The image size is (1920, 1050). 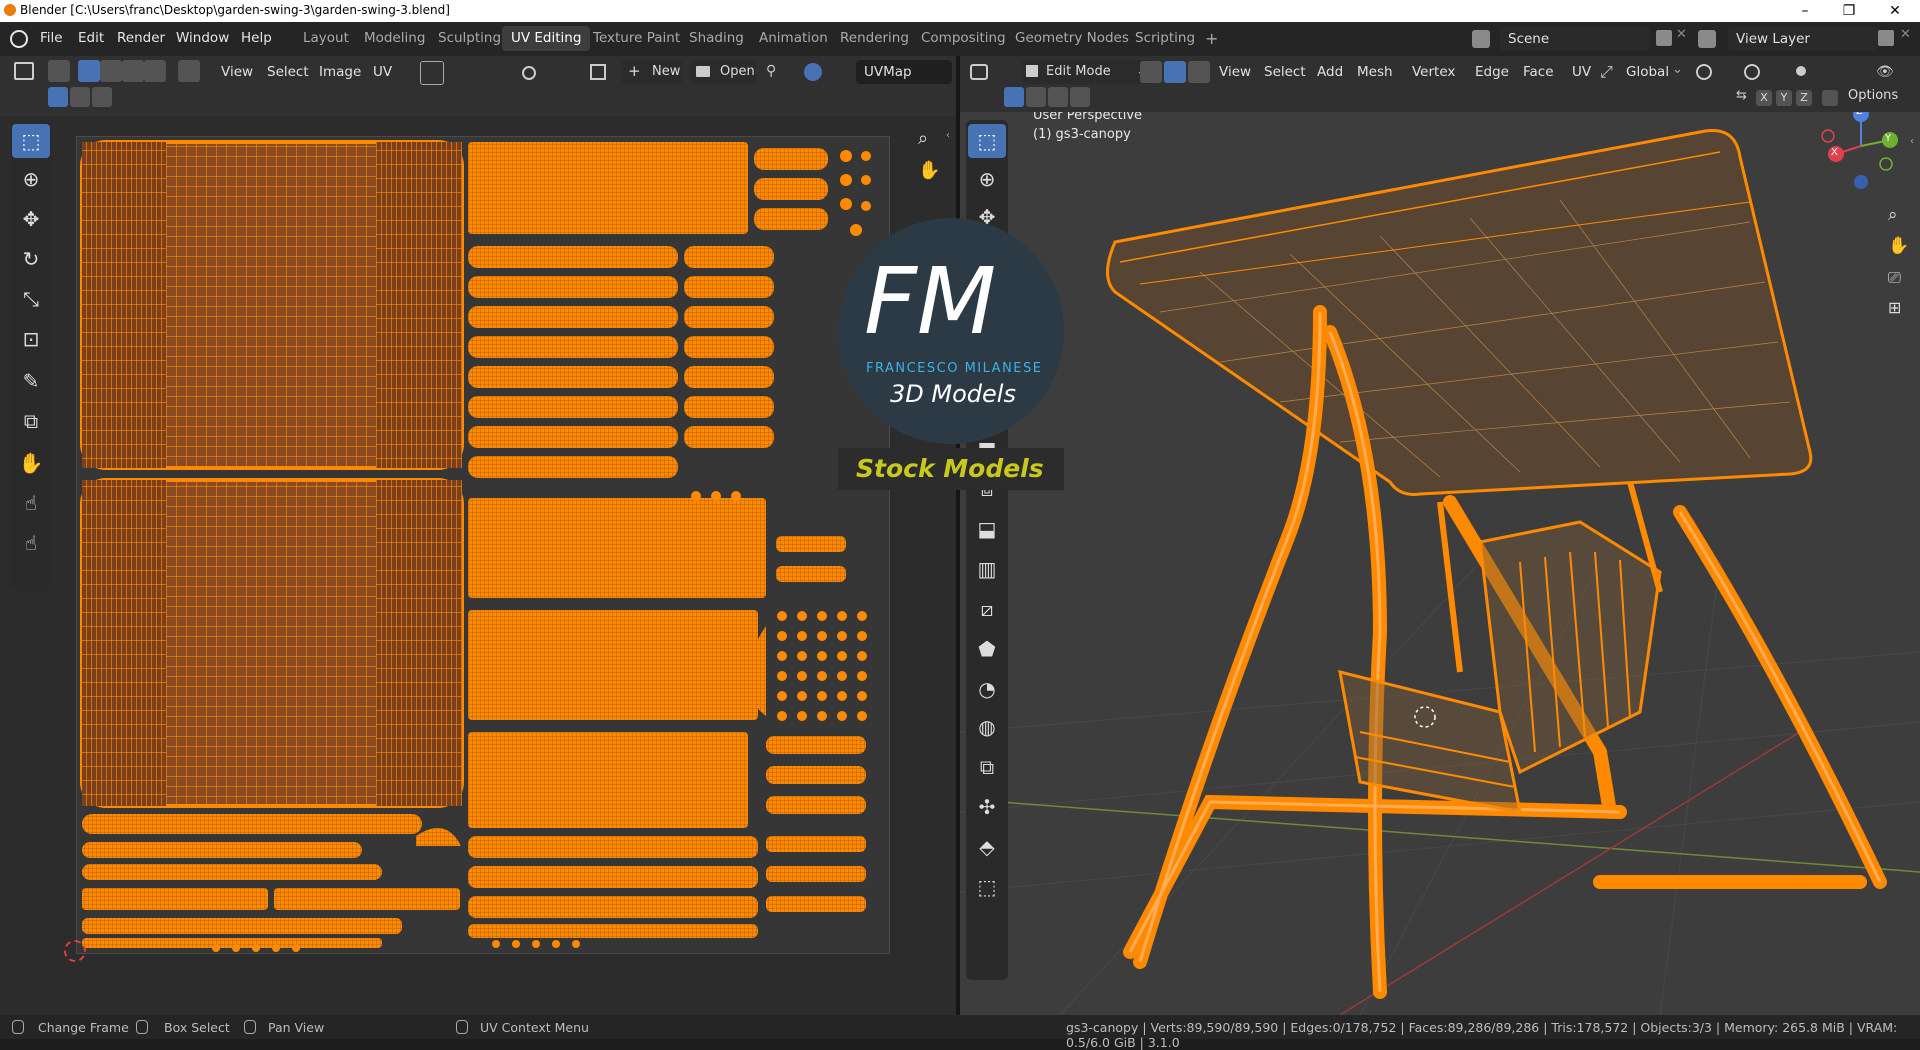 What do you see at coordinates (58, 97) in the screenshot?
I see `select-mode-set-icon` at bounding box center [58, 97].